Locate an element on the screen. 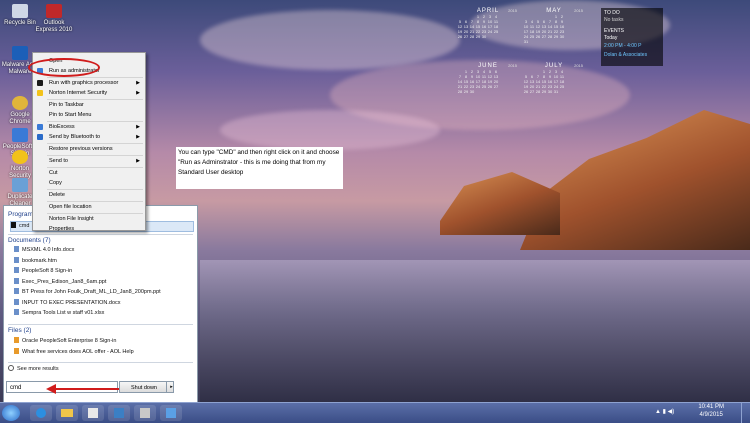 This screenshot has width=750, height=423. context-menu-item: Delete is located at coordinates (89, 195).